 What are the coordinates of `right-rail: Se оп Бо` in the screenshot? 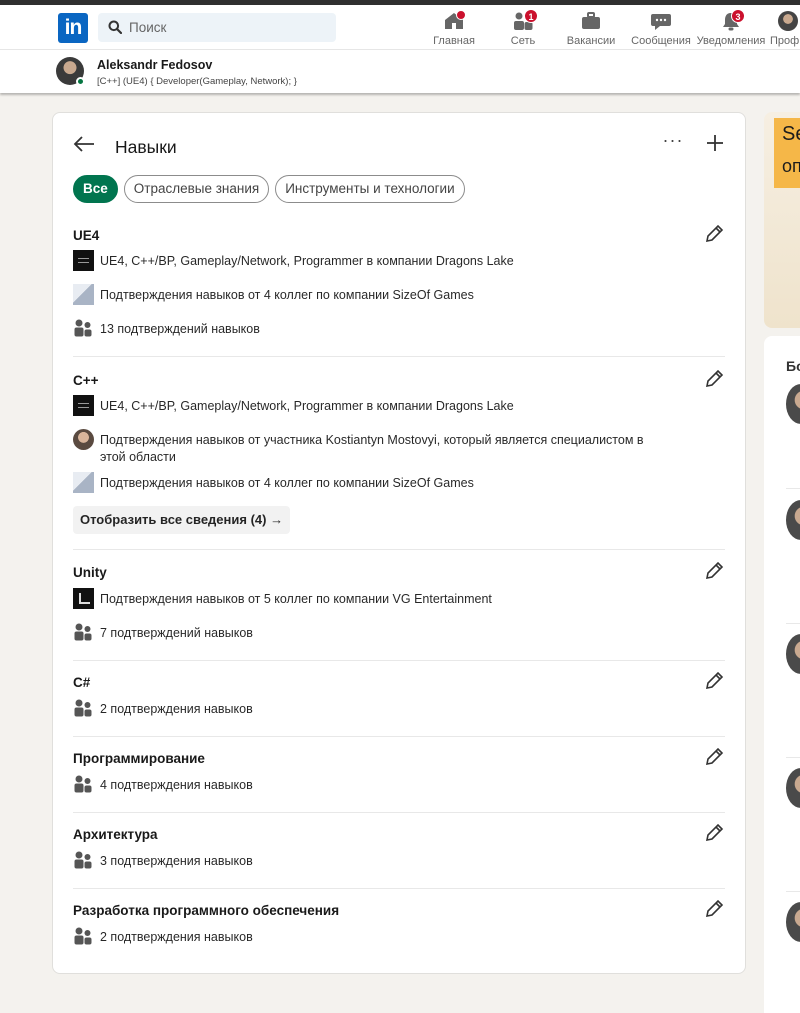 It's located at (782, 562).